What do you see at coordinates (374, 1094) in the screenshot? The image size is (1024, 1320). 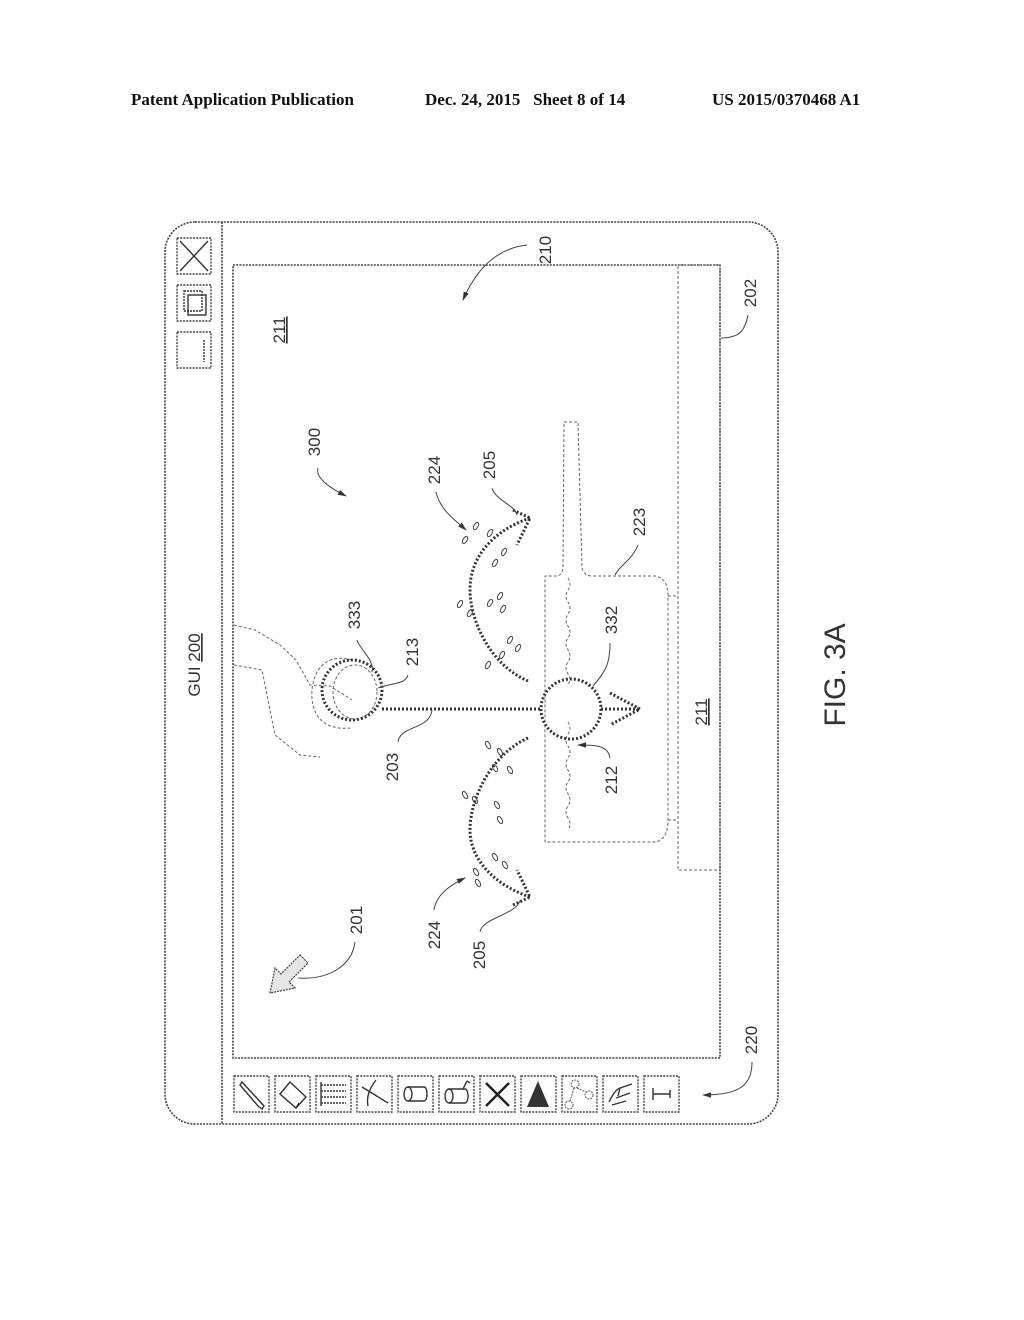 I see `cut-line-tool-button` at bounding box center [374, 1094].